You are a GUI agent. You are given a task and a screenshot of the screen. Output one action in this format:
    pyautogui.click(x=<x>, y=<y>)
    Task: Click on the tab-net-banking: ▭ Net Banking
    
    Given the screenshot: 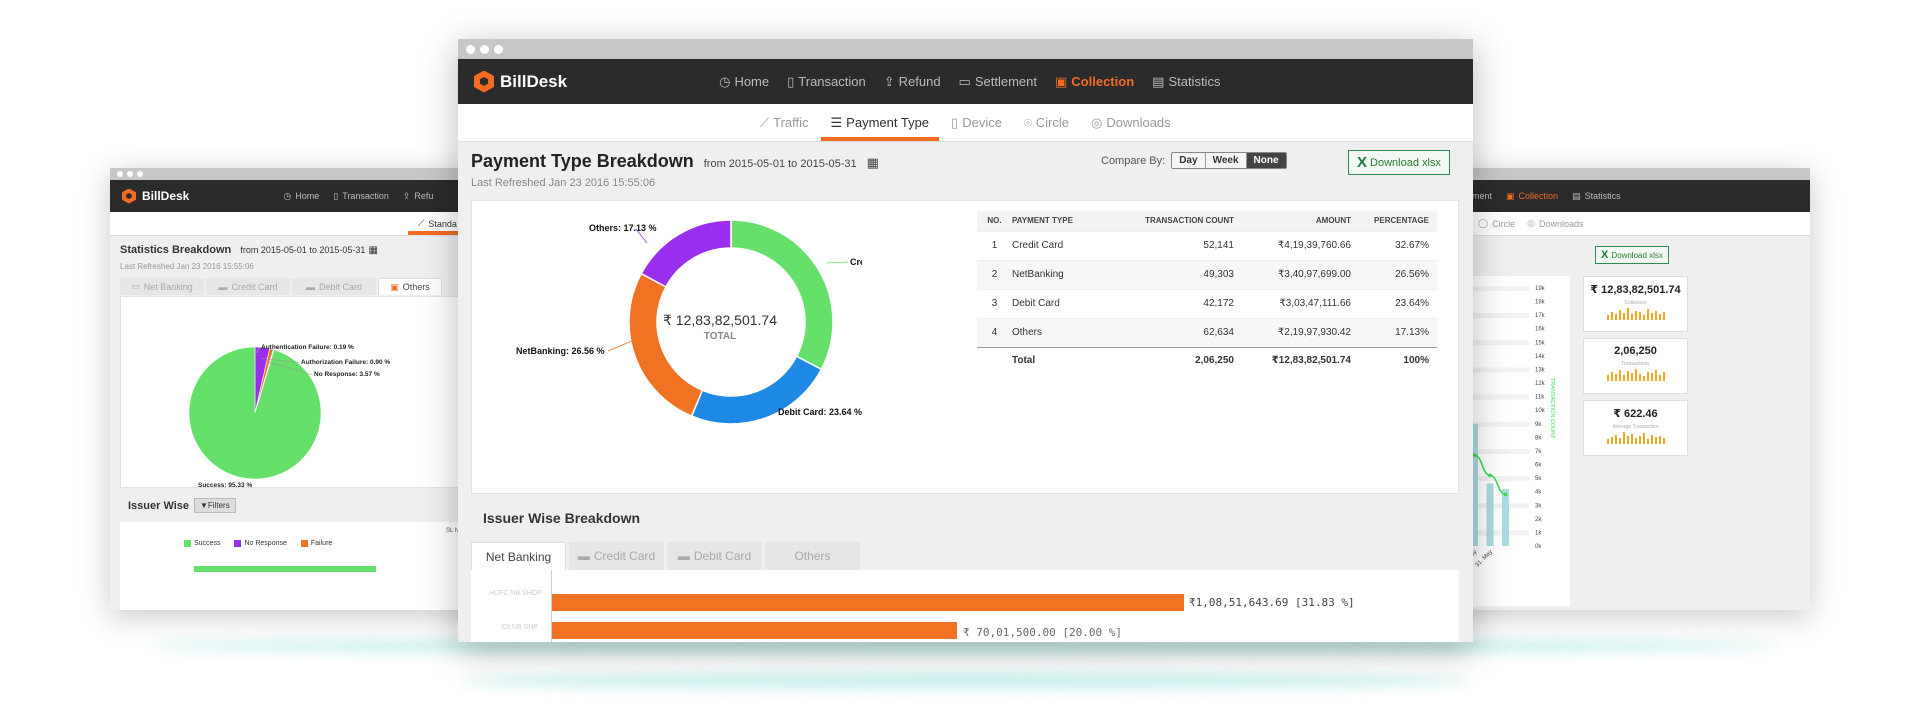 What is the action you would take?
    pyautogui.click(x=162, y=286)
    